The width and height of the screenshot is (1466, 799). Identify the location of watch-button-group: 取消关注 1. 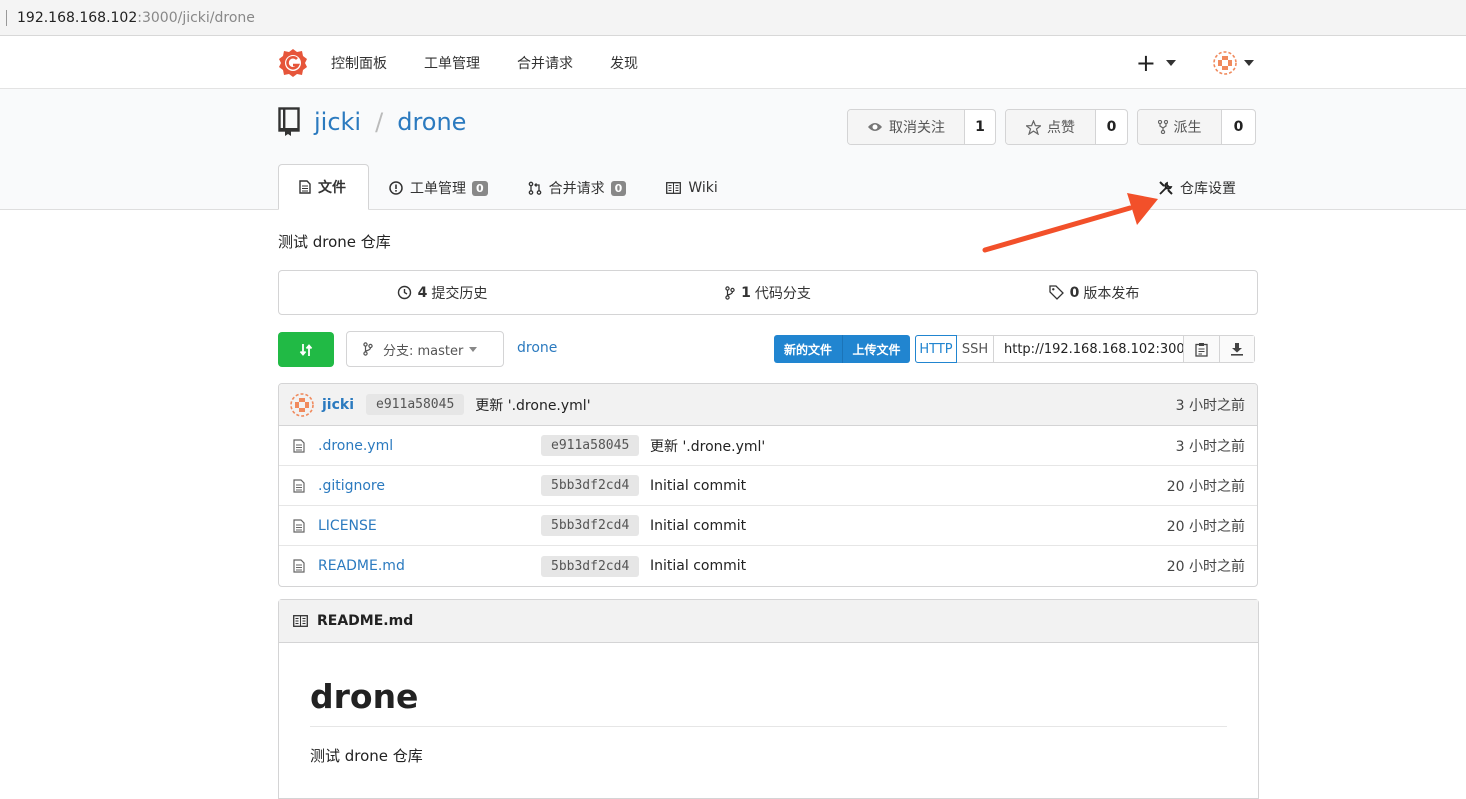
(921, 127).